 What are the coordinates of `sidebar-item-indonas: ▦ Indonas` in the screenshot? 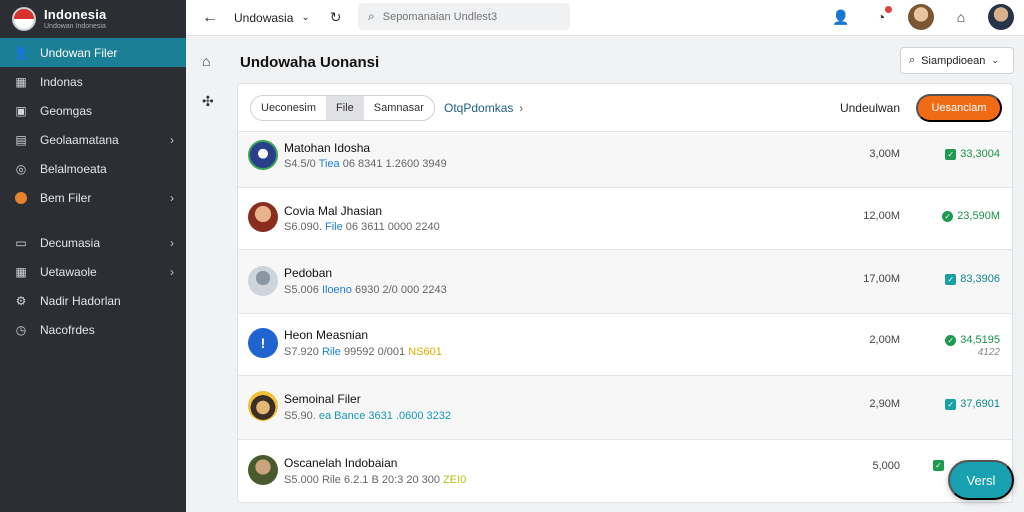 It's located at (93, 81).